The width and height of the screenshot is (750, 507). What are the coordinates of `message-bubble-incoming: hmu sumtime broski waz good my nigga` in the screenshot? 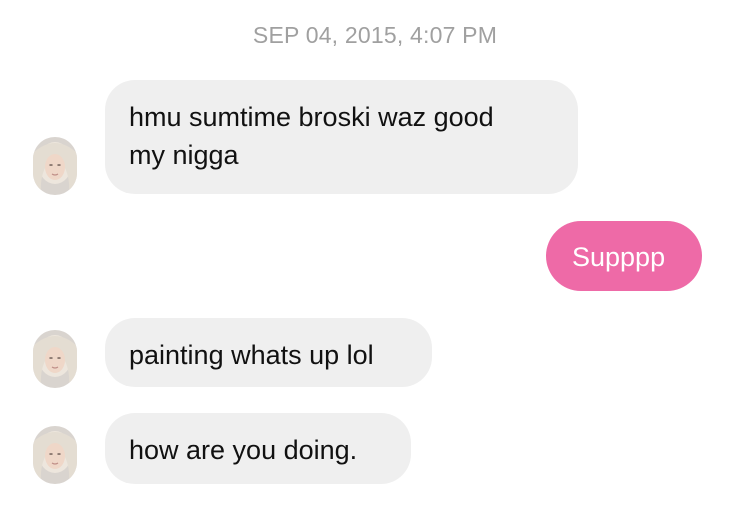 It's located at (341, 137).